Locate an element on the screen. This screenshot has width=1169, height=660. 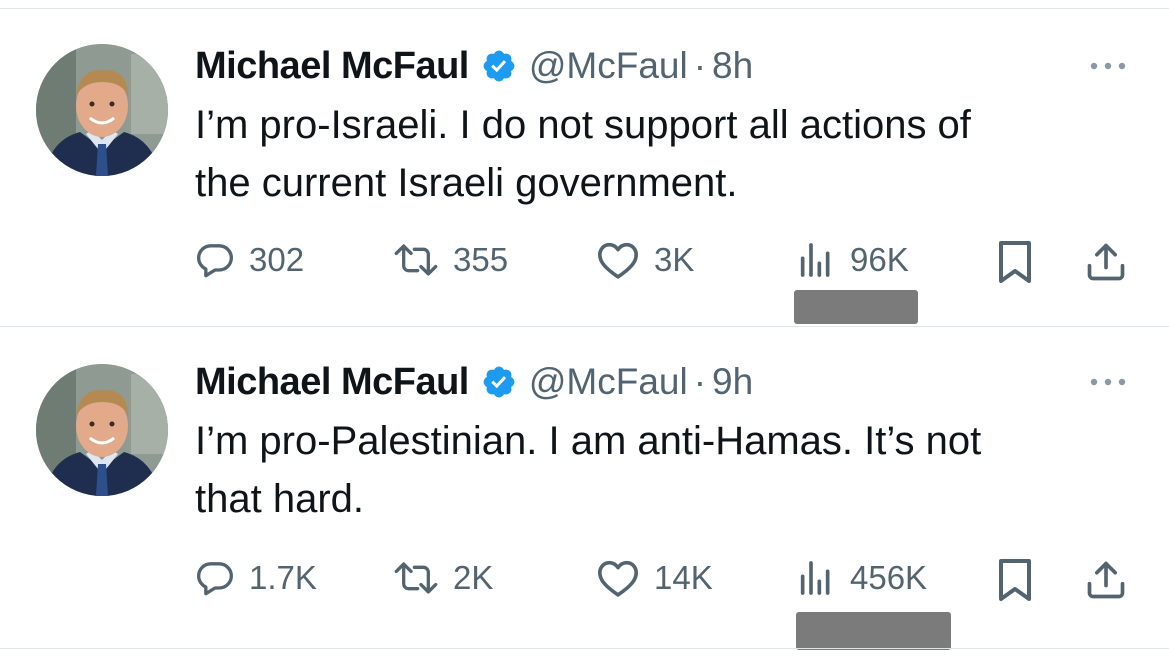
like-count: 3K is located at coordinates (674, 259).